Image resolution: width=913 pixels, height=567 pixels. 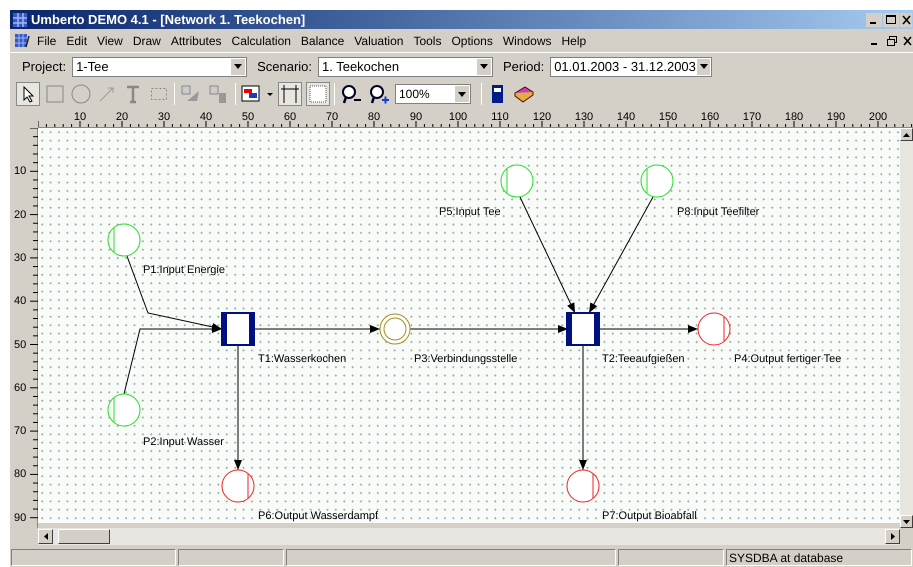 I want to click on grid-tool, so click(x=318, y=94).